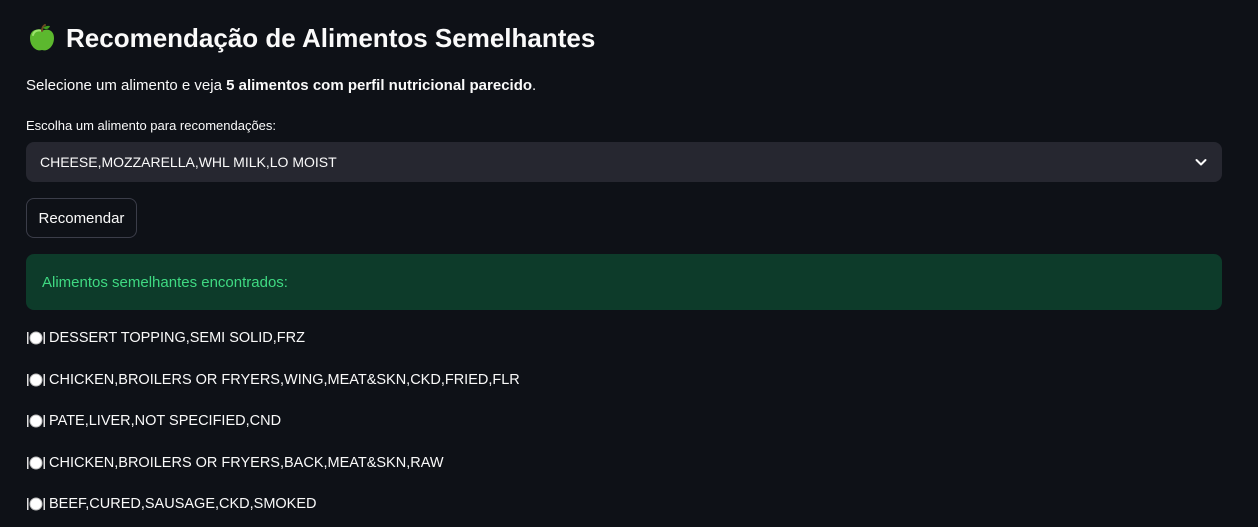  I want to click on chevron-down-icon, so click(1201, 162).